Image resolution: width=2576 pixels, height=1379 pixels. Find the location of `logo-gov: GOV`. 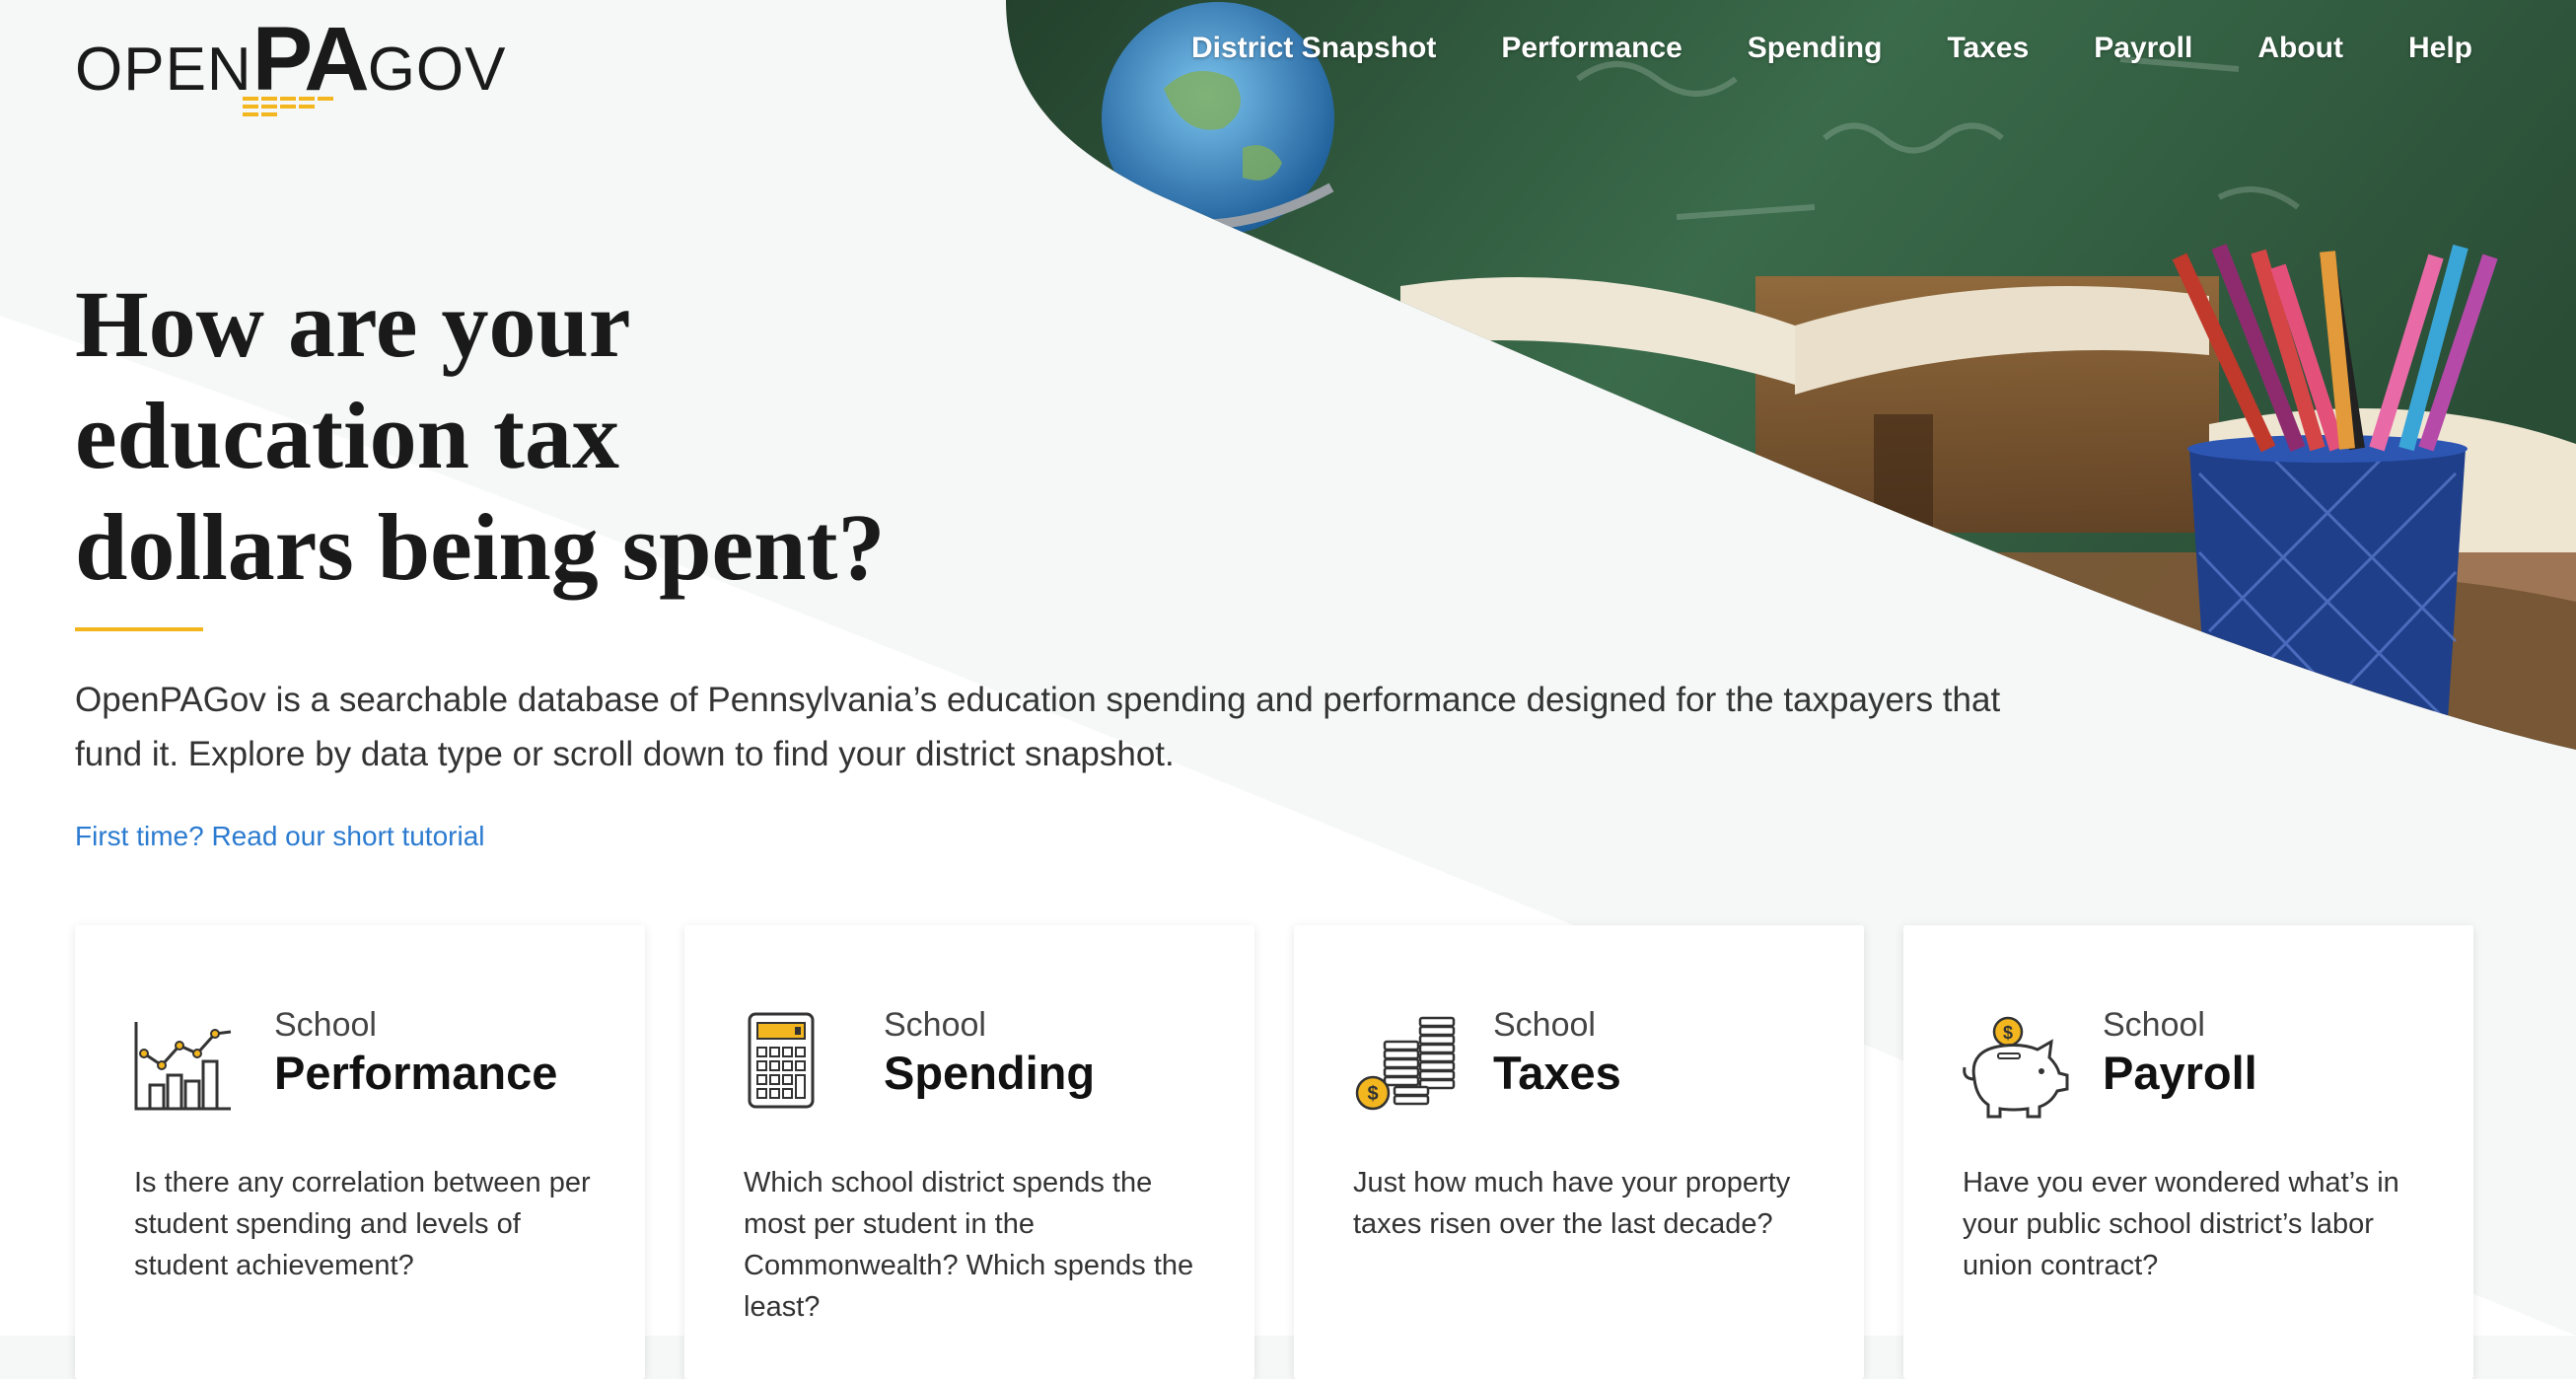

logo-gov: GOV is located at coordinates (437, 70).